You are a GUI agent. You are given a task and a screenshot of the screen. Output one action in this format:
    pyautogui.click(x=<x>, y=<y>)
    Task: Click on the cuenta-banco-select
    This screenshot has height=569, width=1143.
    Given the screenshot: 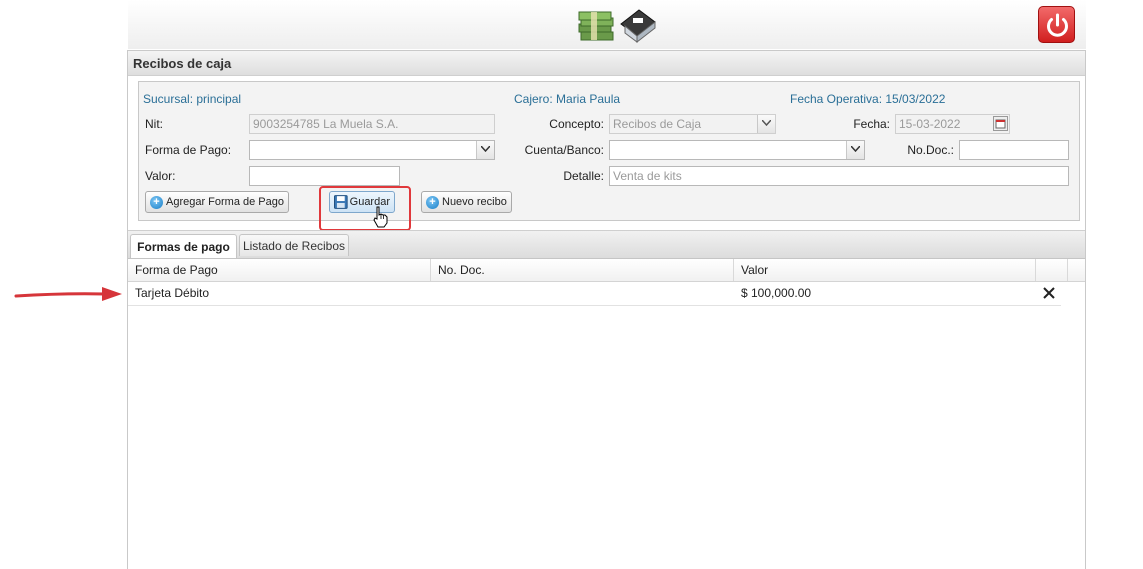 What is the action you would take?
    pyautogui.click(x=737, y=150)
    